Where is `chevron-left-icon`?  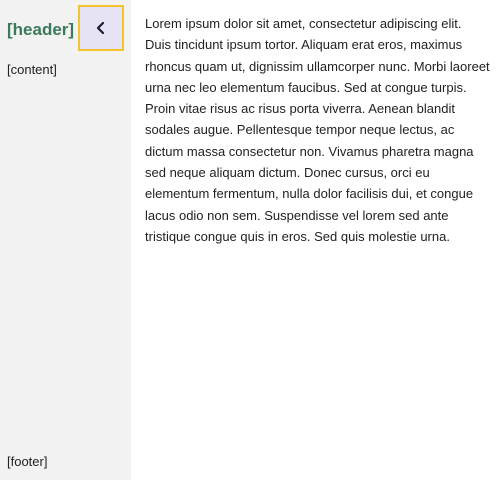 chevron-left-icon is located at coordinates (101, 28).